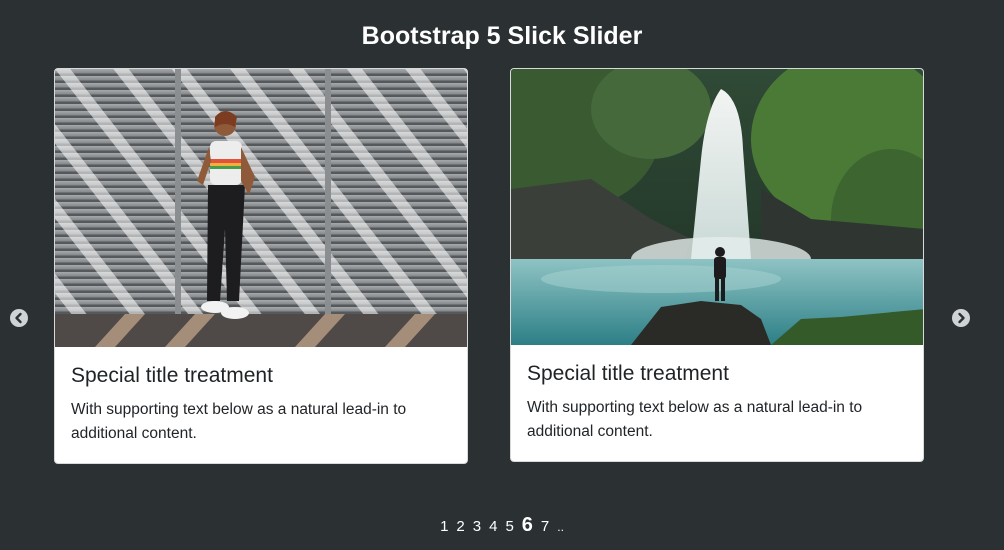  I want to click on next-slide-button, so click(961, 318).